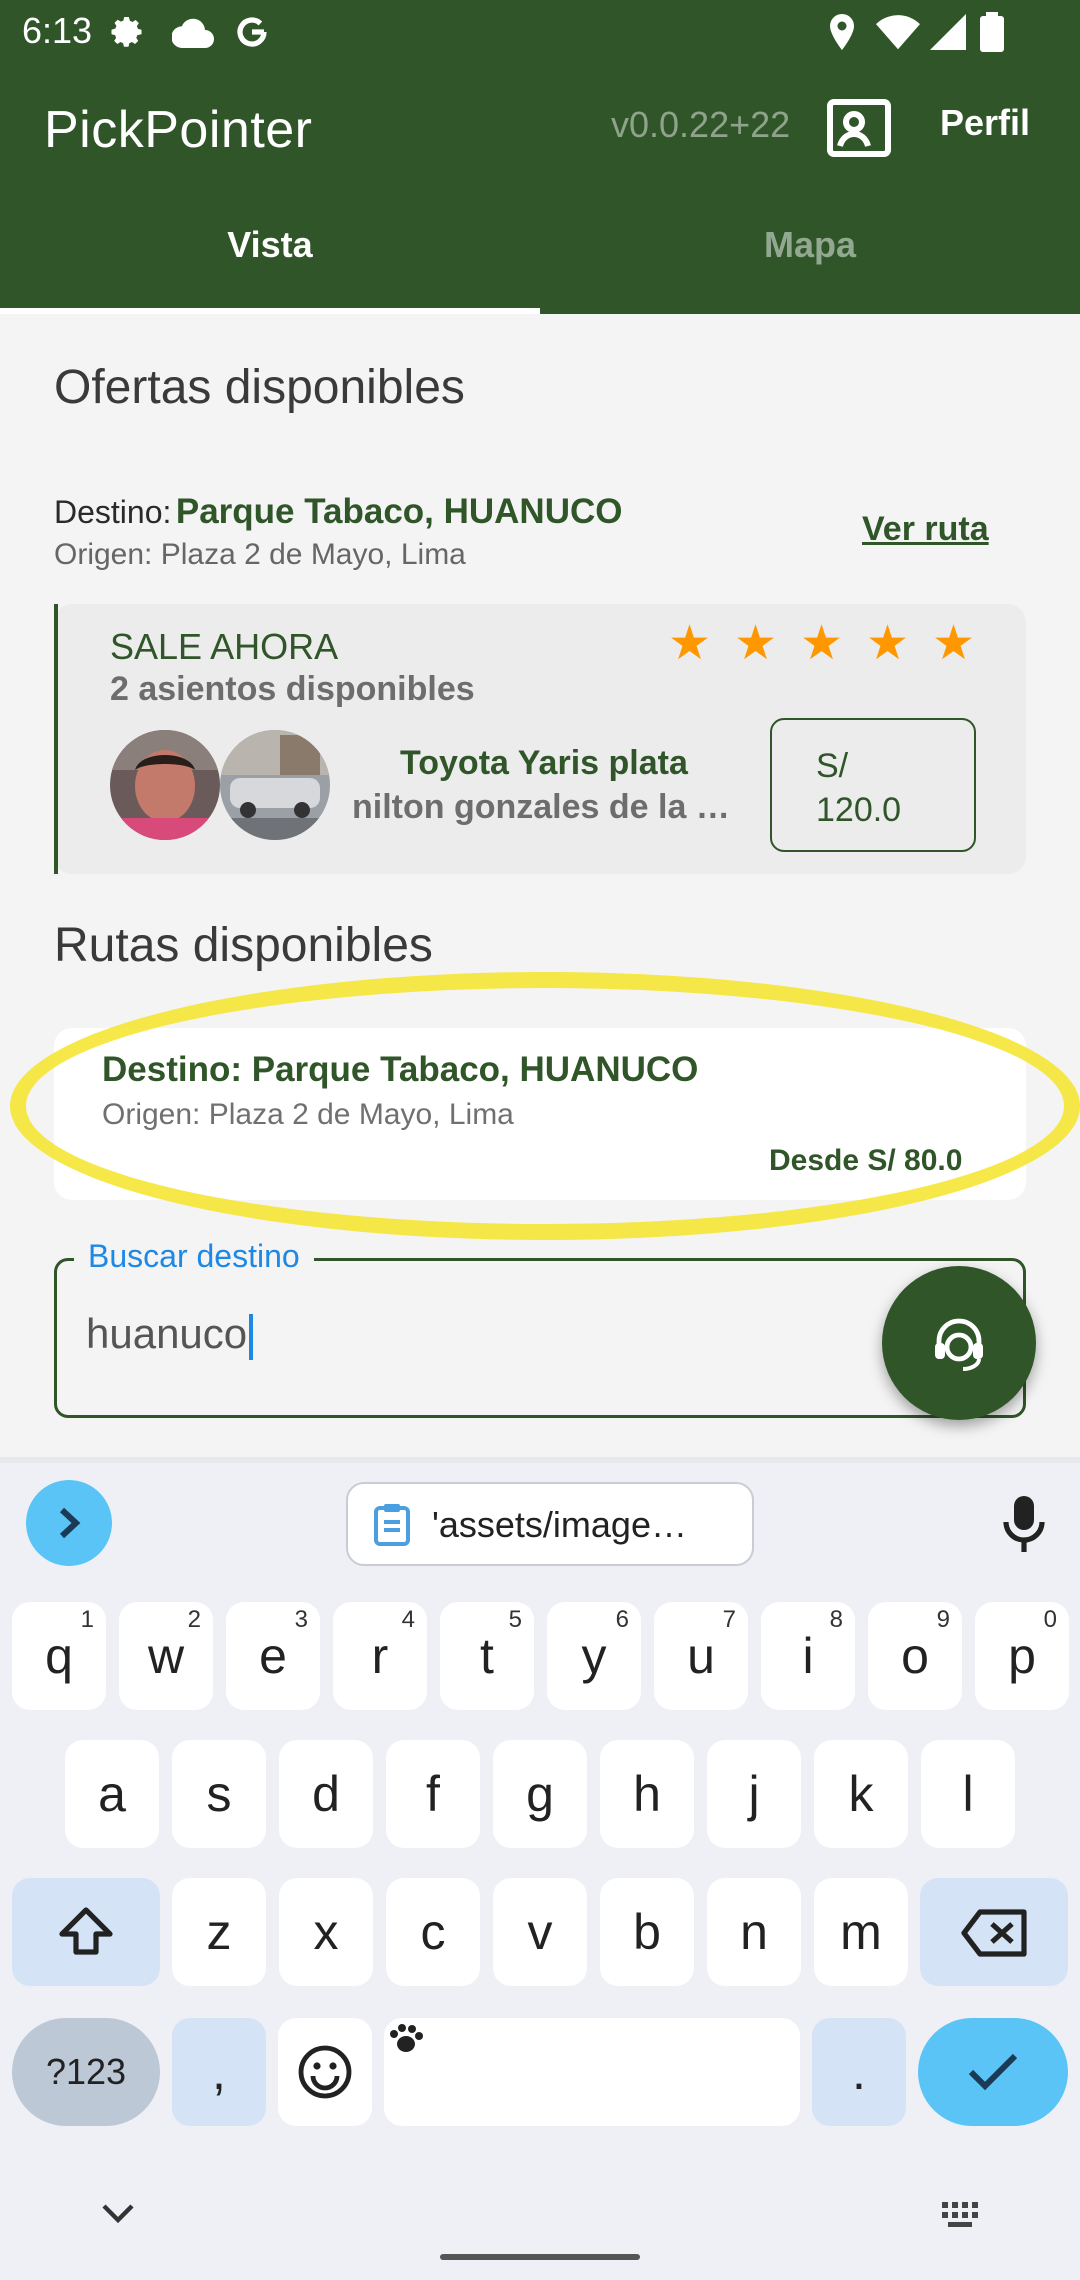  I want to click on key-label: i, so click(808, 1656).